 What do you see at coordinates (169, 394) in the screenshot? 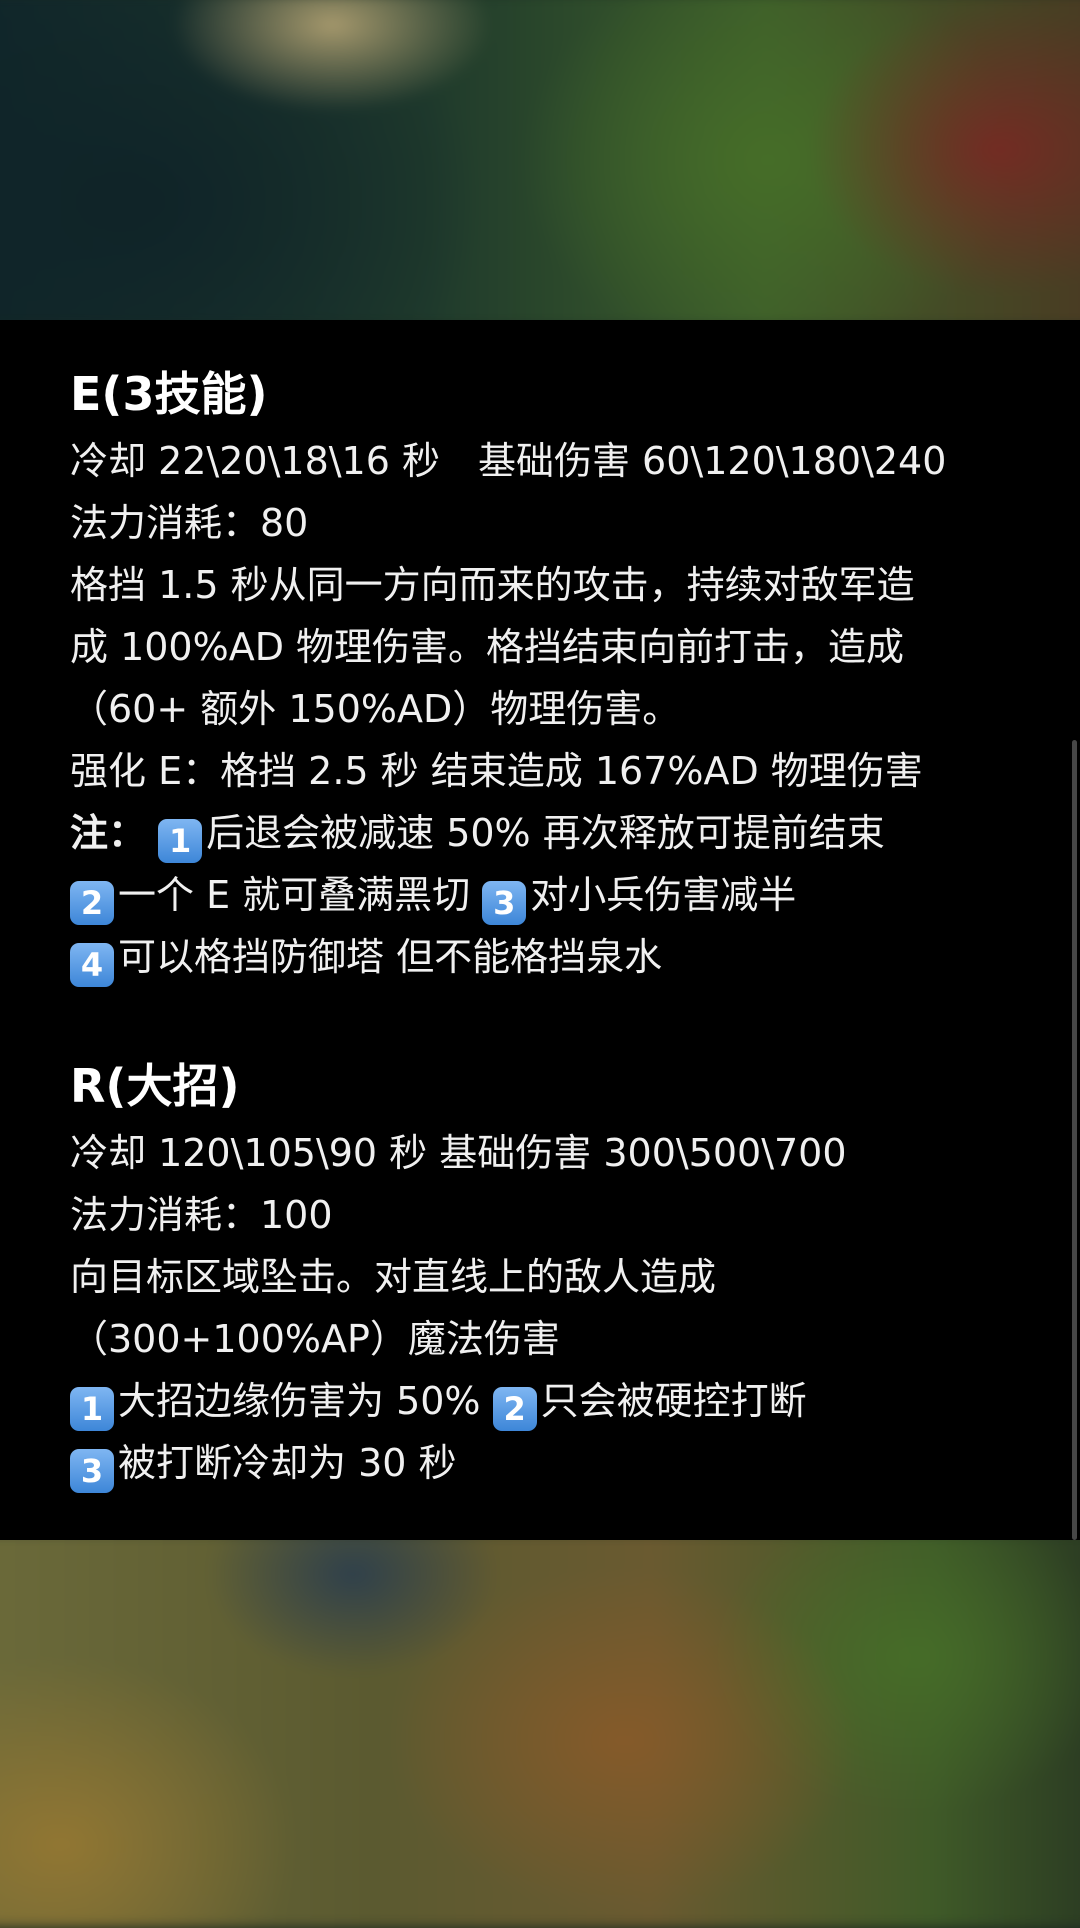
I see `e-skill-title: E(3技能)` at bounding box center [169, 394].